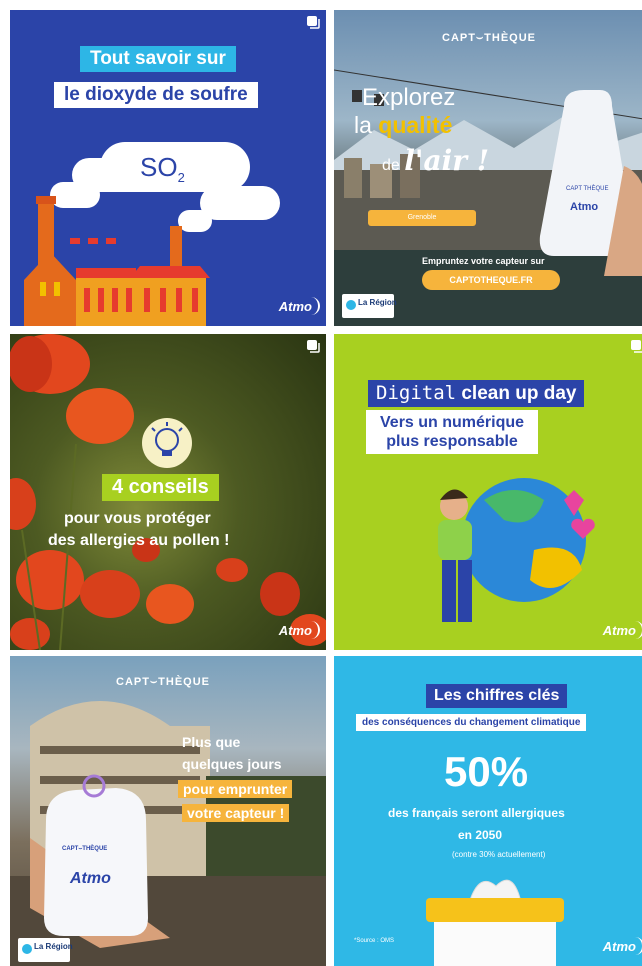  What do you see at coordinates (476, 393) in the screenshot?
I see `post-title-line1: Digital clean up day` at bounding box center [476, 393].